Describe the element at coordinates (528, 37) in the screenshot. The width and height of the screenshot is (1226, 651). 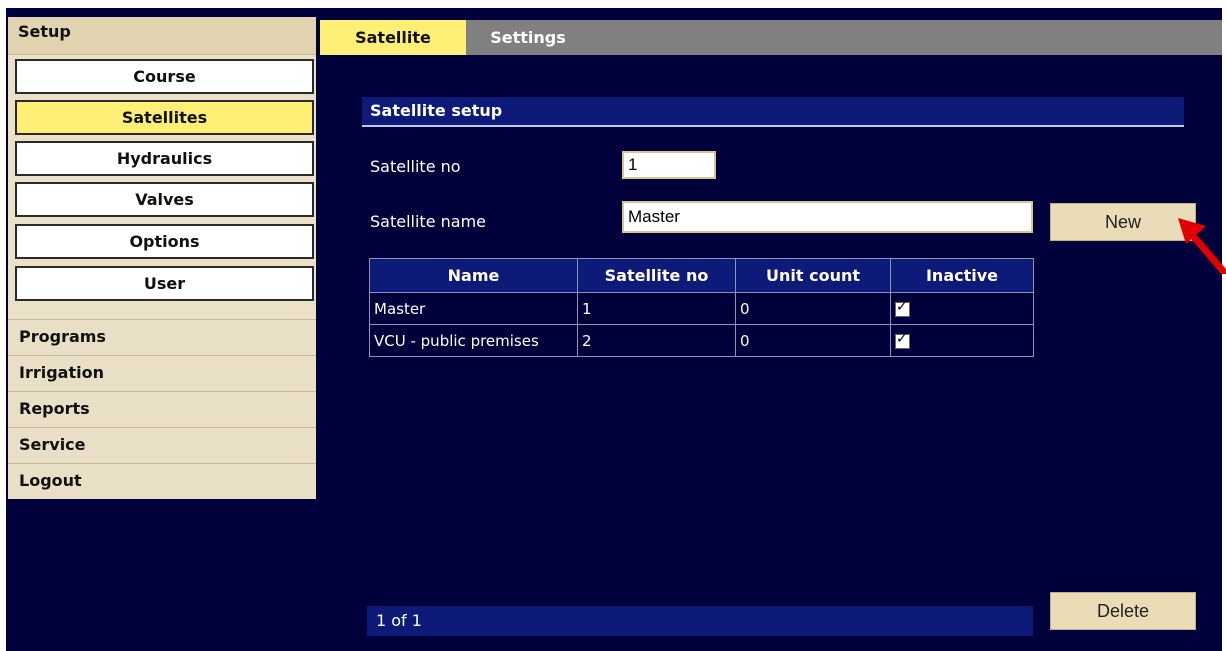
I see `tab-settings: Settings` at that location.